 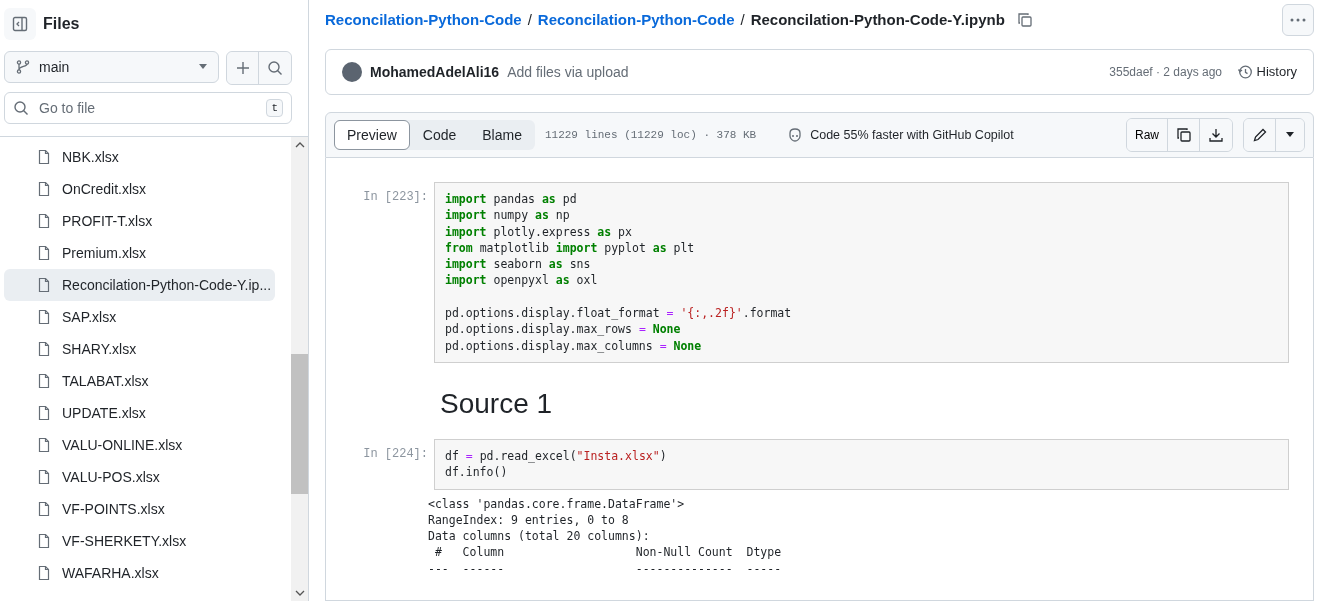 What do you see at coordinates (139, 381) in the screenshot?
I see `file-item: TALABAT.xlsx` at bounding box center [139, 381].